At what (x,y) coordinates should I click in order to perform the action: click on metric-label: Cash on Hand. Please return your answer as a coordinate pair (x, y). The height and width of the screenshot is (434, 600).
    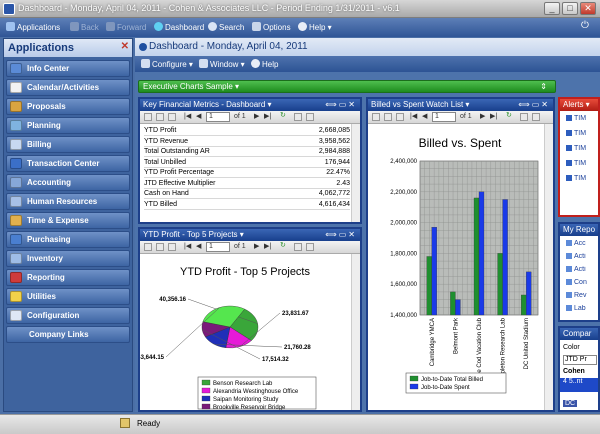
    Looking at the image, I should click on (166, 193).